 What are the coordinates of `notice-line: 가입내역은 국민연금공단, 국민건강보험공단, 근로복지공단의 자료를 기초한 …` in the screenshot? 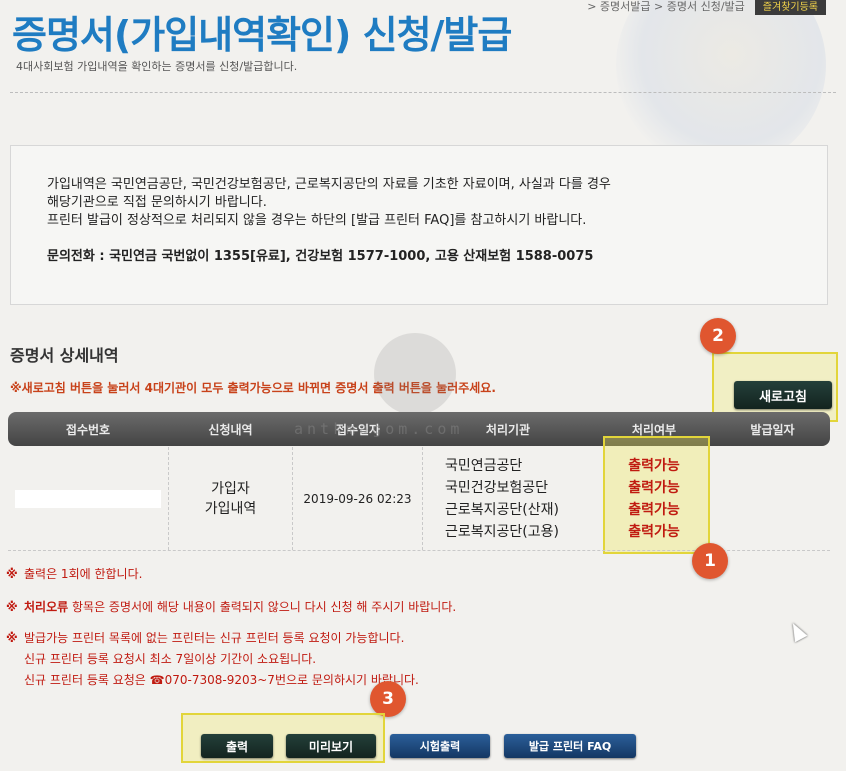 It's located at (329, 184).